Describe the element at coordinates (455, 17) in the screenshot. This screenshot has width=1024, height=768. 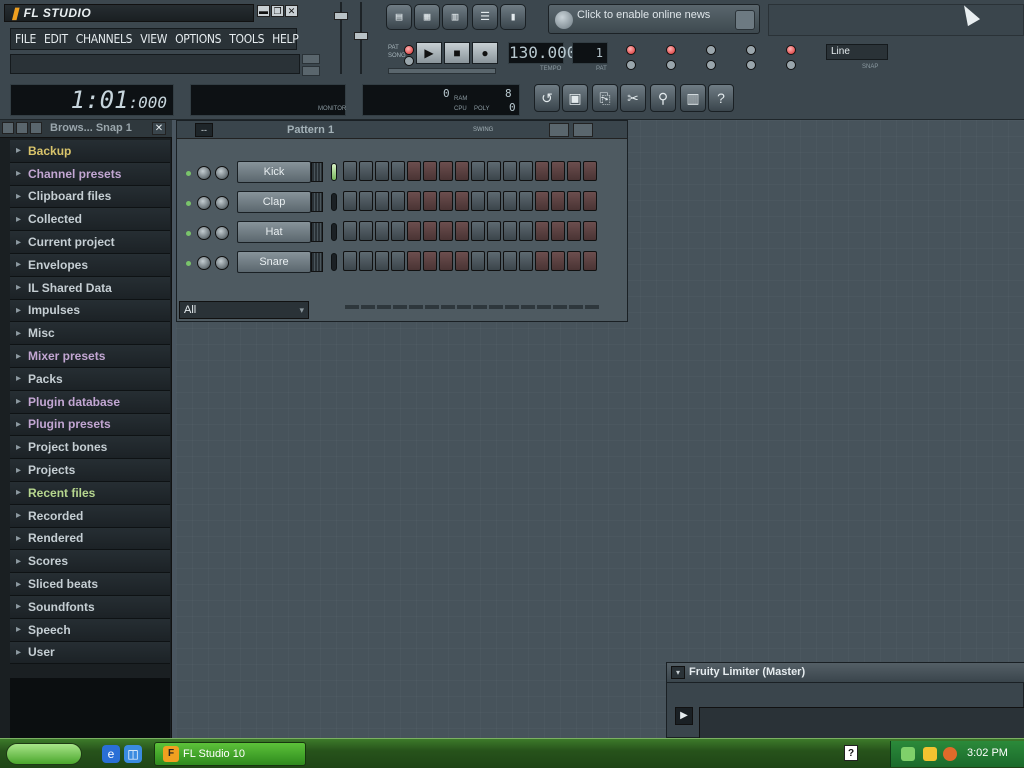
I see `piano-roll-icon: ▥` at that location.